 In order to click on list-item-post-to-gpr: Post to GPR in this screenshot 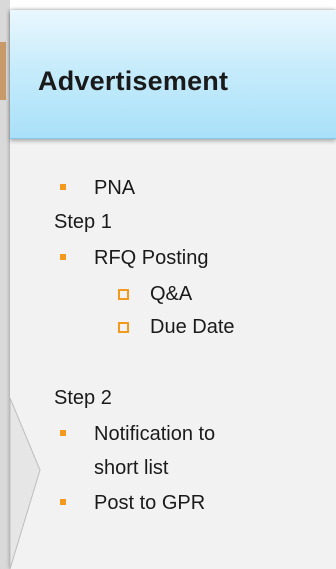, I will do `click(150, 503)`.